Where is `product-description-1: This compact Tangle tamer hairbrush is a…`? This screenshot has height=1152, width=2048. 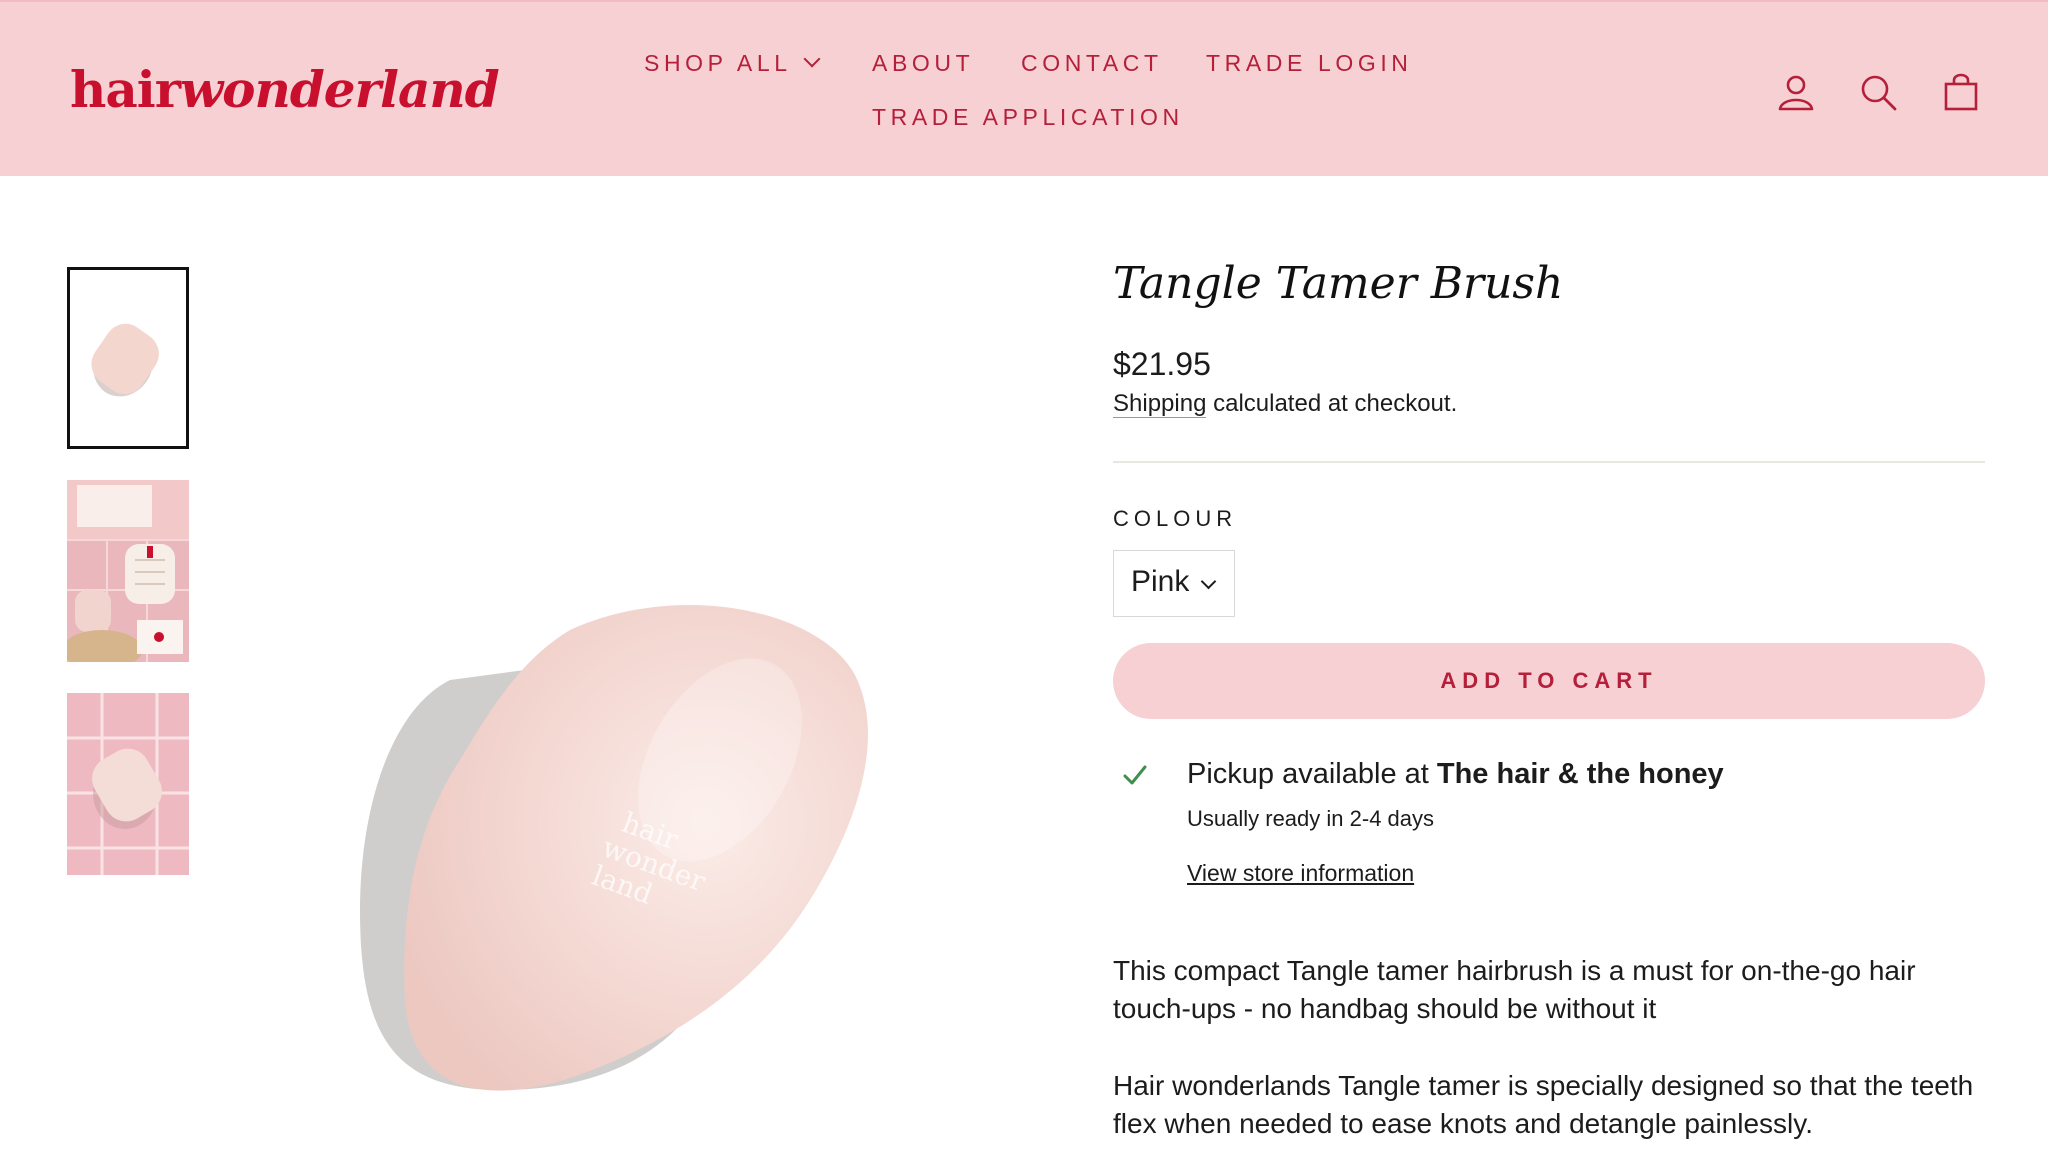 product-description-1: This compact Tangle tamer hairbrush is a… is located at coordinates (1514, 989).